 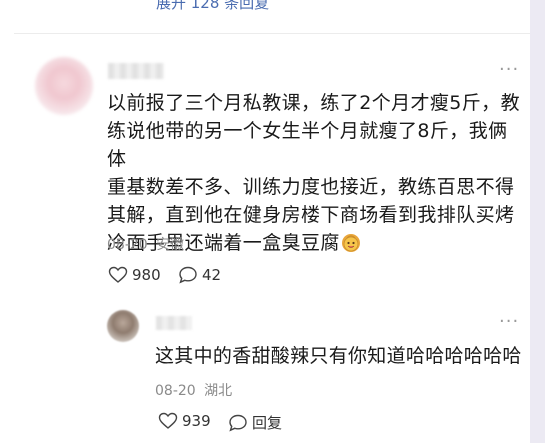 I want to click on like-count: 939, so click(x=196, y=421).